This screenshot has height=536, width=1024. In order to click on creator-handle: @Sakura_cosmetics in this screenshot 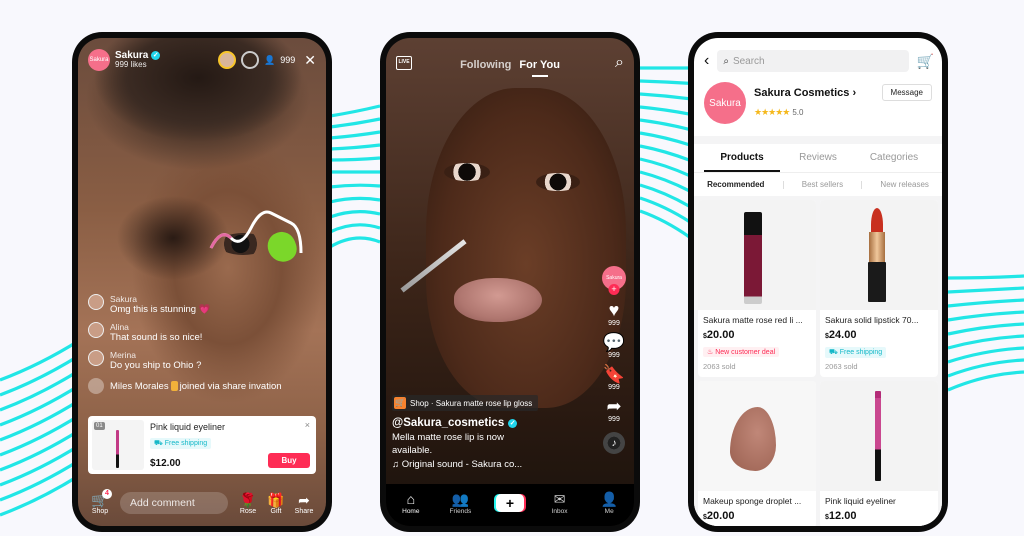, I will do `click(448, 423)`.